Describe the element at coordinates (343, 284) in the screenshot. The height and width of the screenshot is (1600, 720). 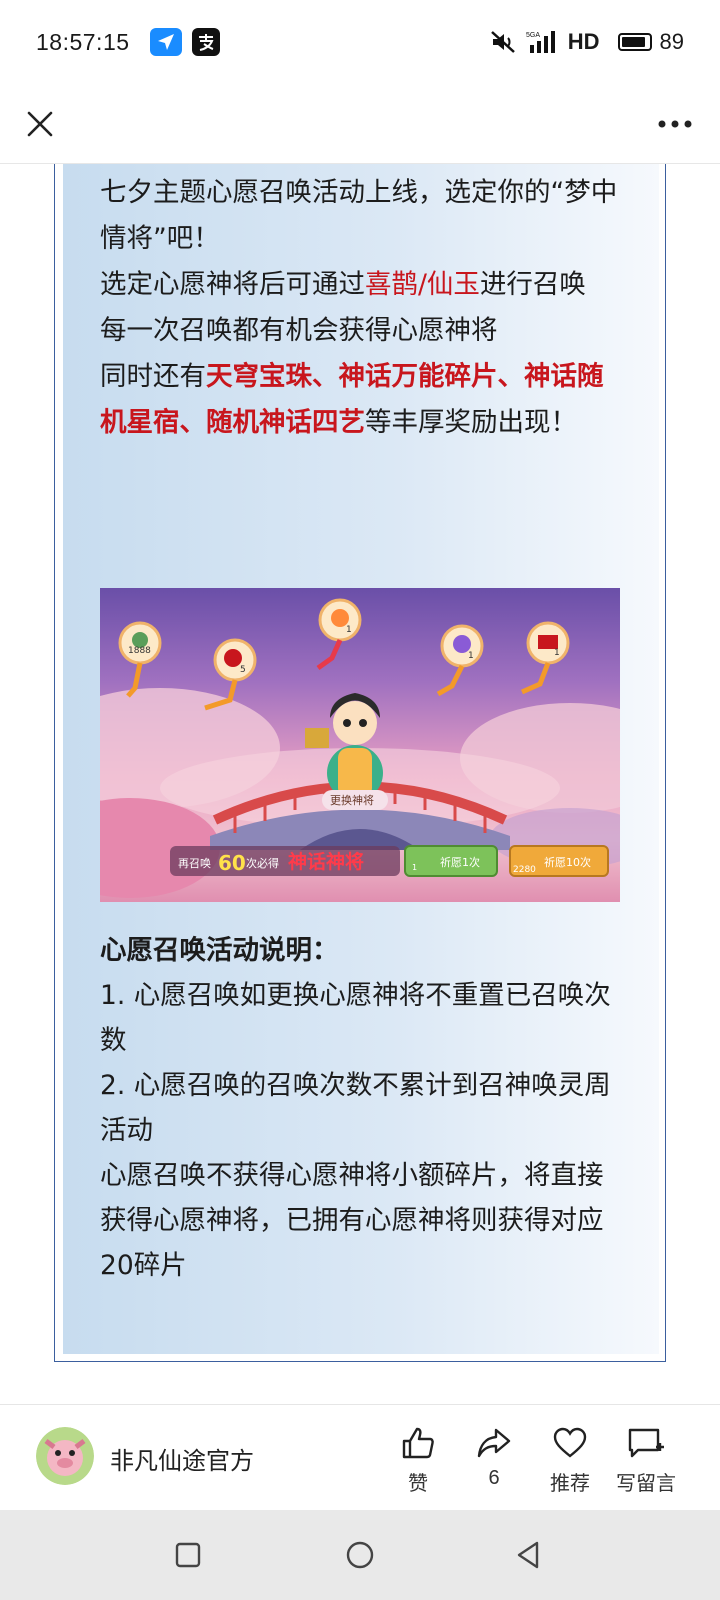
I see `intro-paragraph-2: 选定心愿神将后可通过喜鹊/仙玉进行召唤` at that location.